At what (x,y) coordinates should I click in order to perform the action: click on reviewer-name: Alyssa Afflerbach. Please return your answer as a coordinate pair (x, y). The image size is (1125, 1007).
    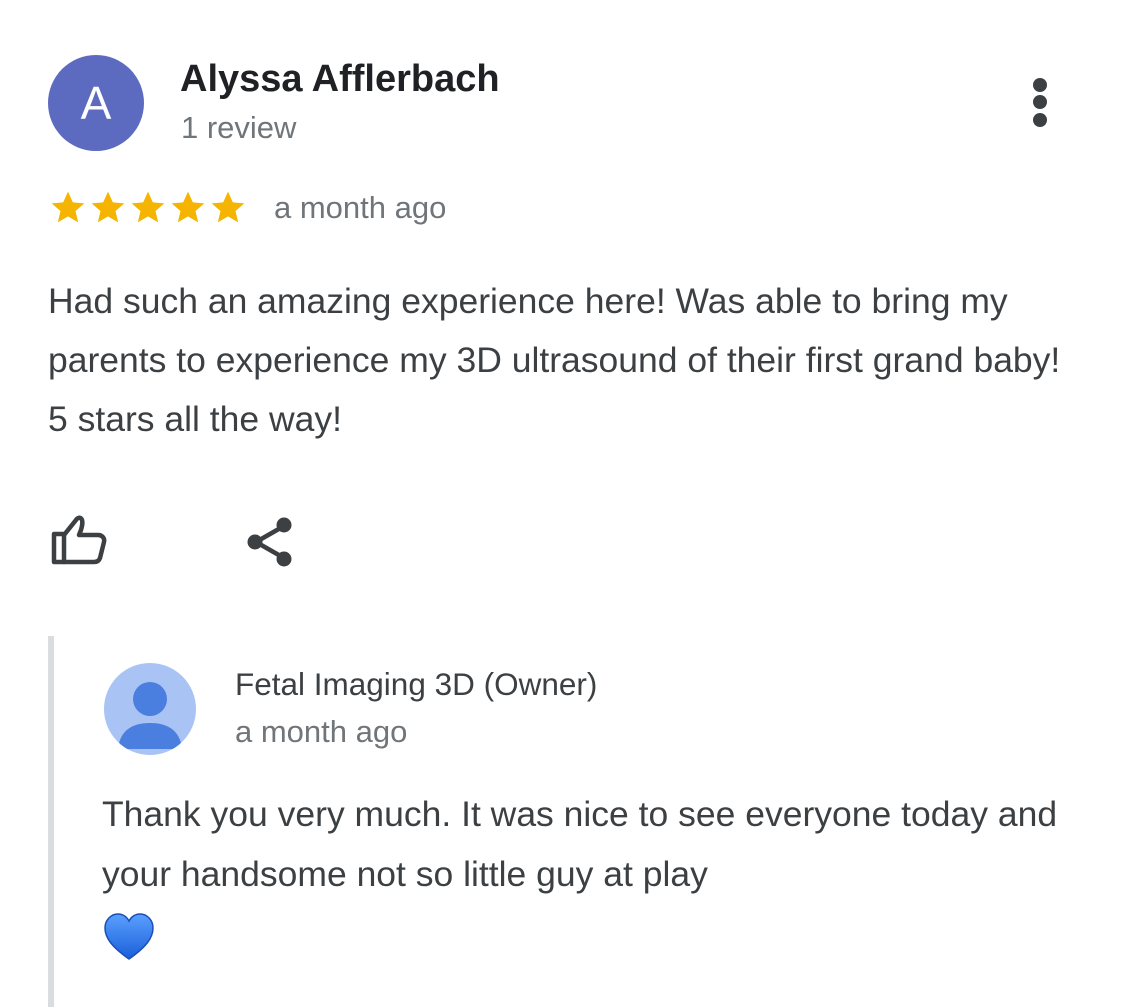
    Looking at the image, I should click on (340, 79).